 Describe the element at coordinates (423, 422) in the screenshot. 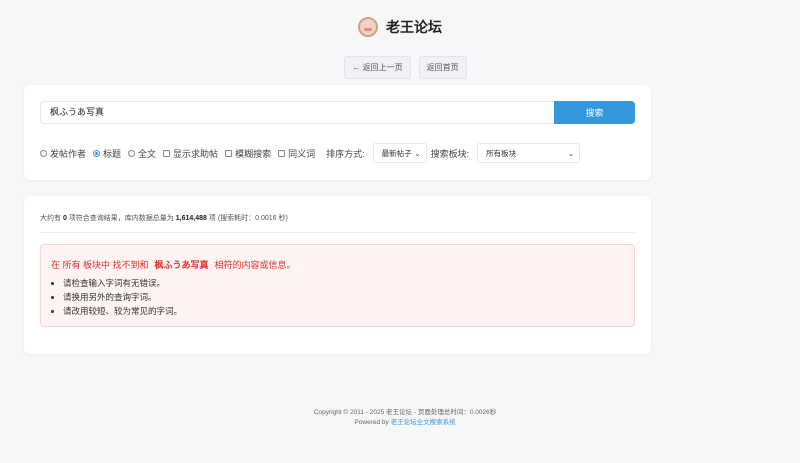

I see `powered-link: 老王论坛全文搜索系统` at that location.